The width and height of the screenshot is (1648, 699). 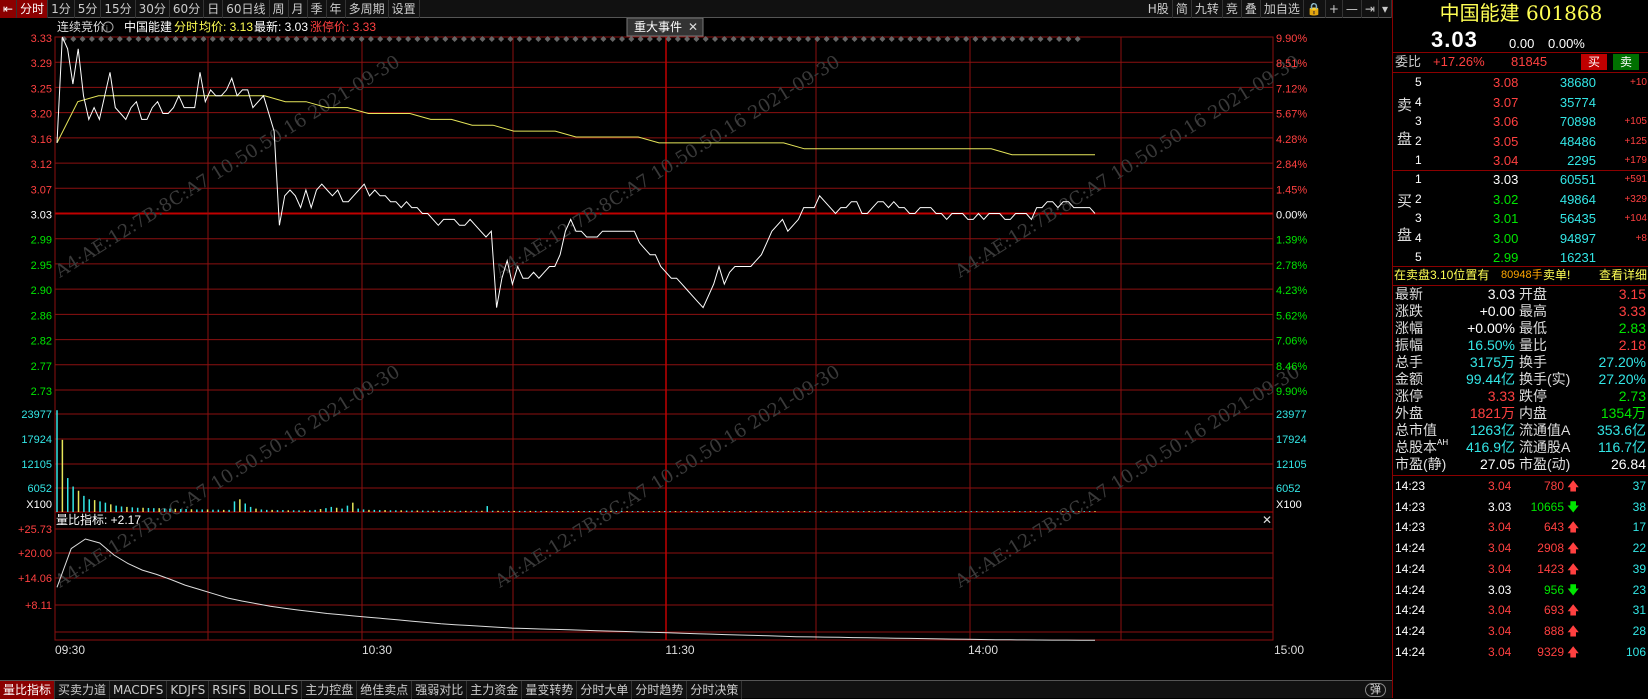 I want to click on period-tab-0: 分时, so click(x=33, y=9).